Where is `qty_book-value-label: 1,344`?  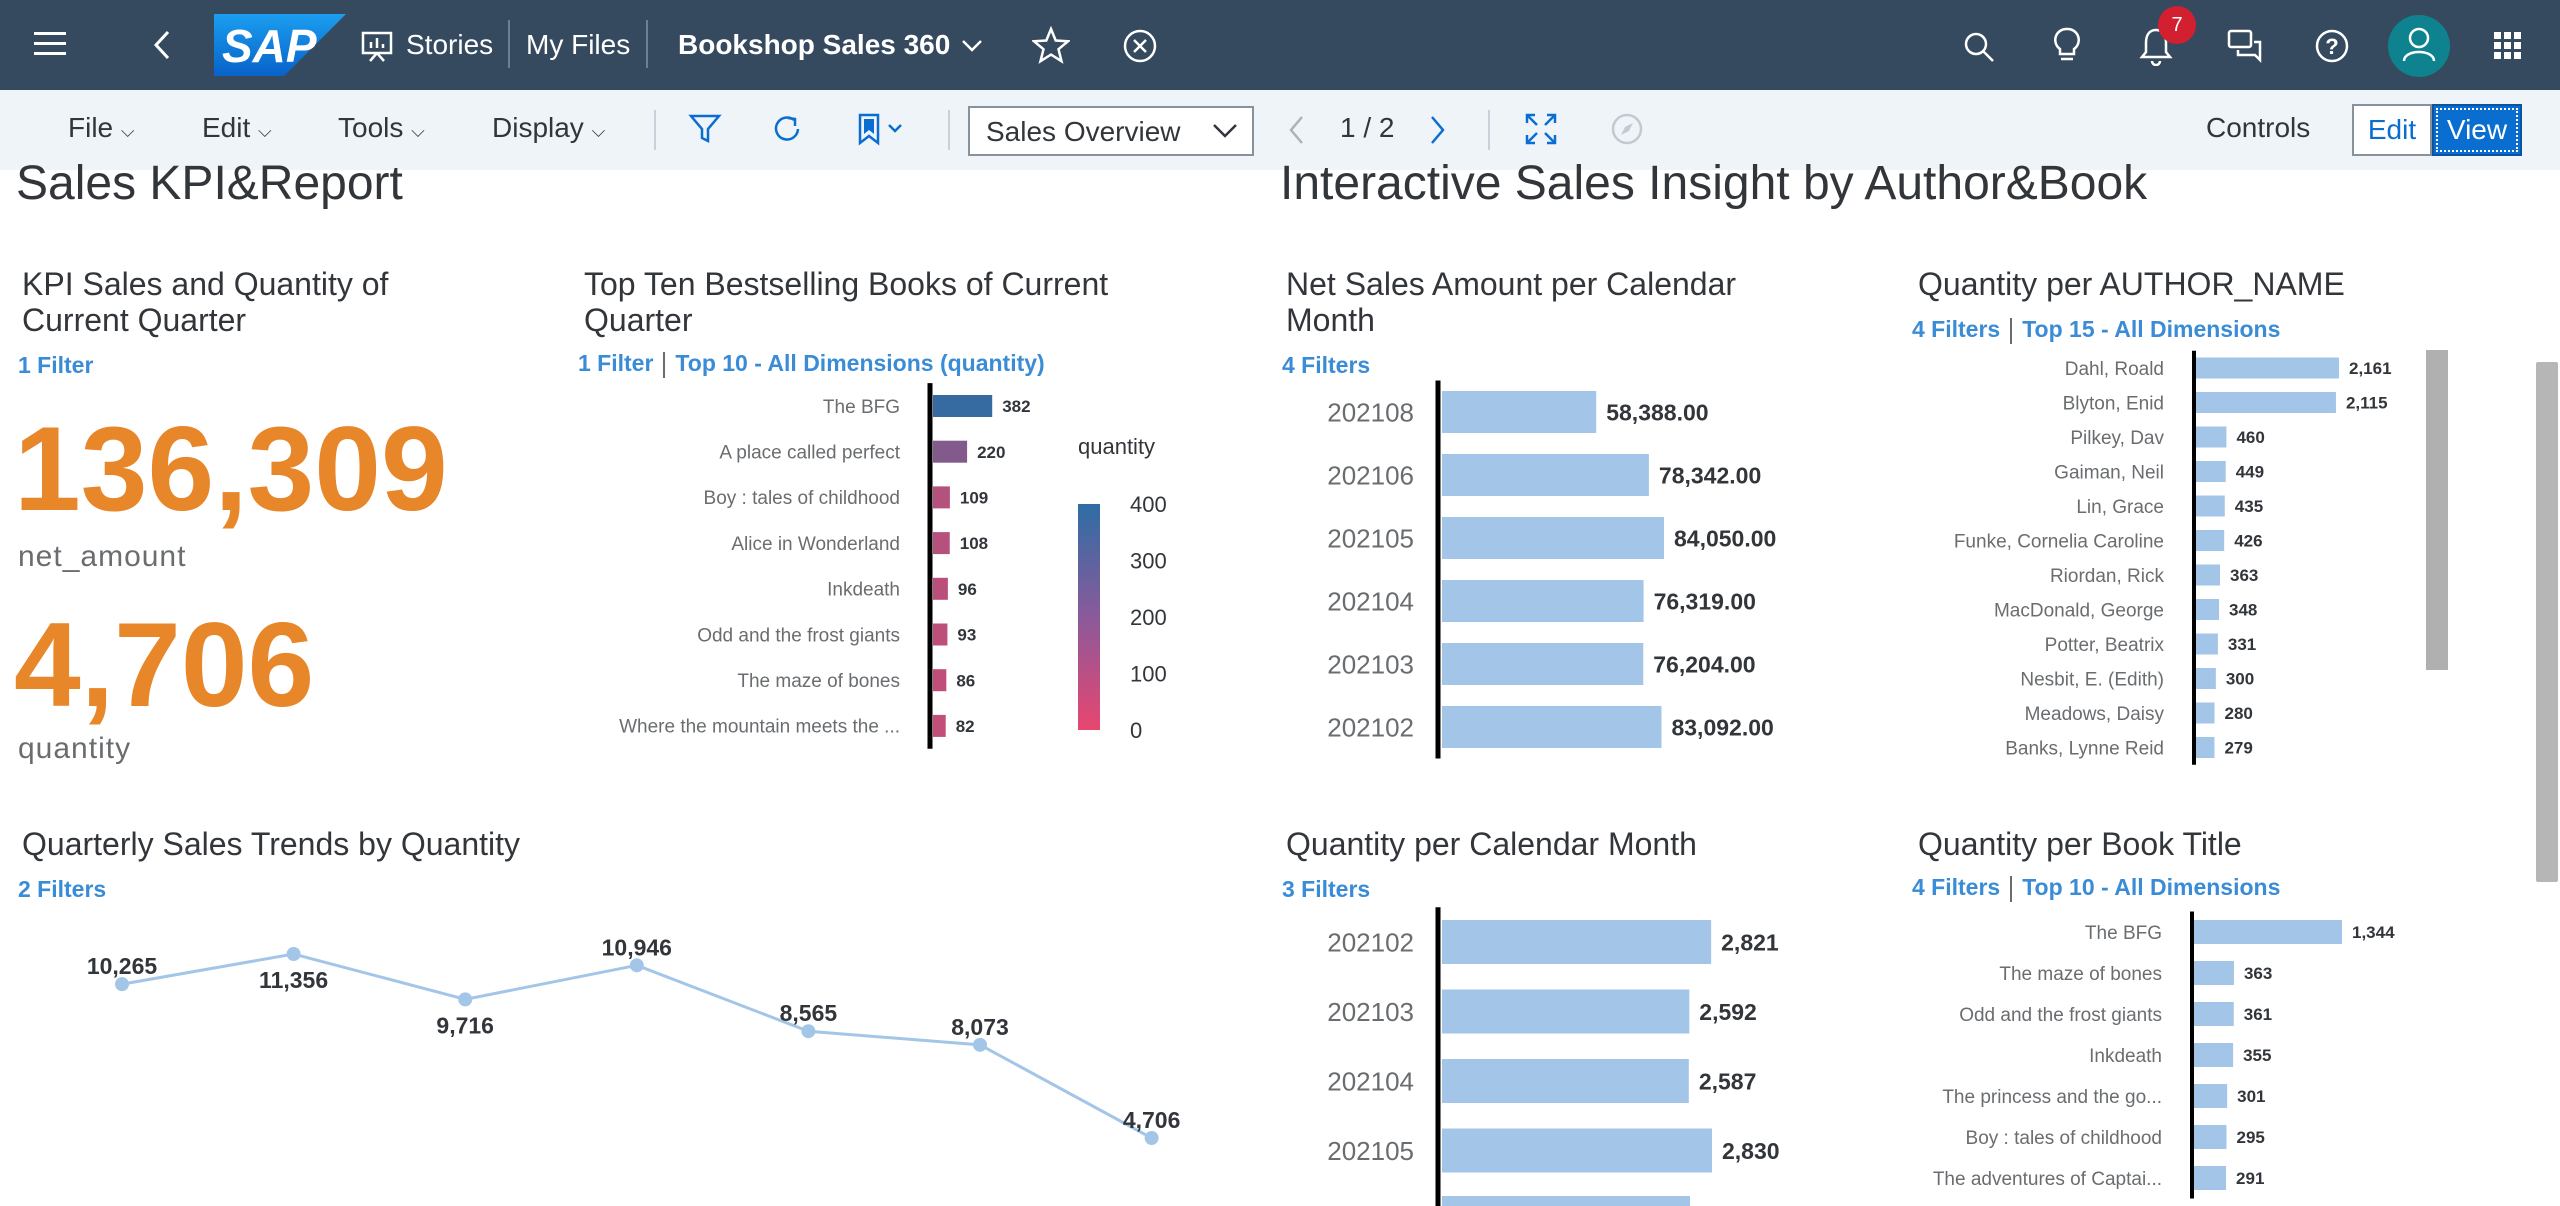
qty_book-value-label: 1,344 is located at coordinates (2373, 932).